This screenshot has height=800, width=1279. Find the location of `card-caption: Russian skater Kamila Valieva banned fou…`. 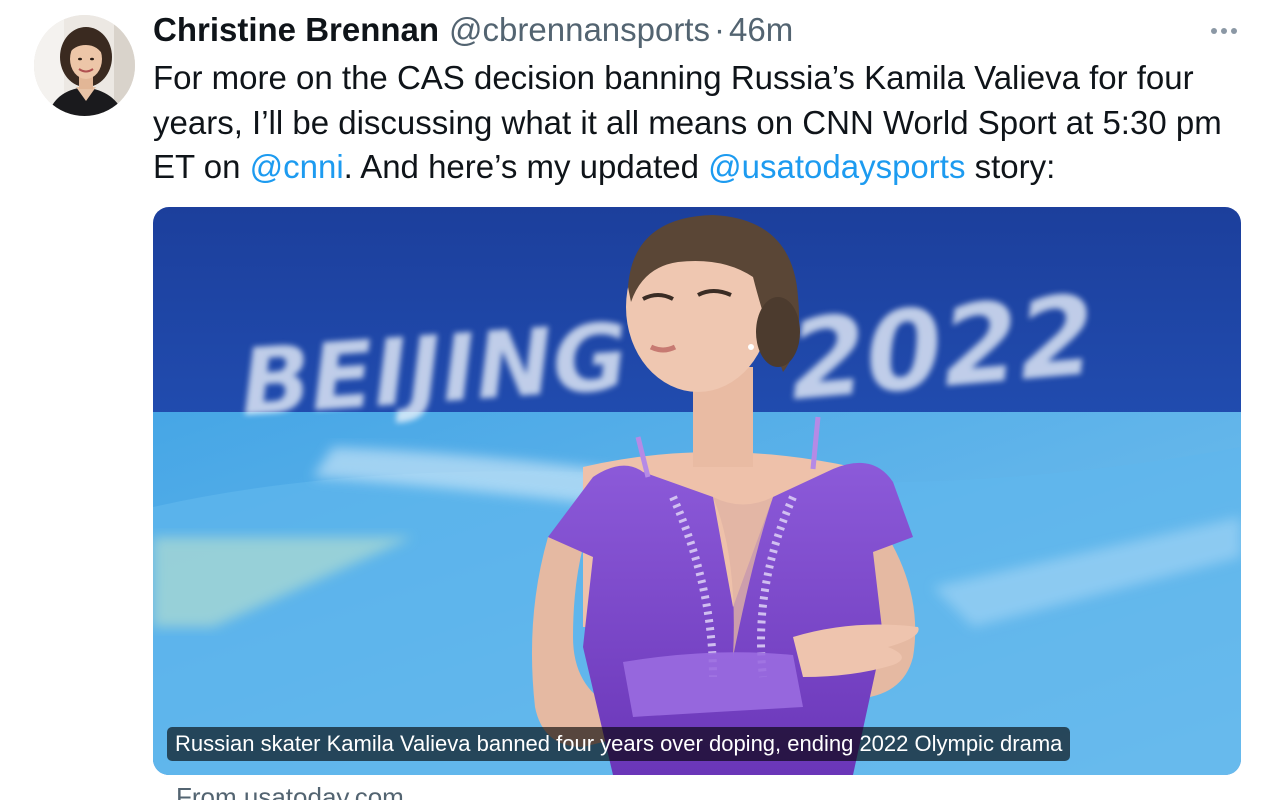

card-caption: Russian skater Kamila Valieva banned fou… is located at coordinates (619, 744).